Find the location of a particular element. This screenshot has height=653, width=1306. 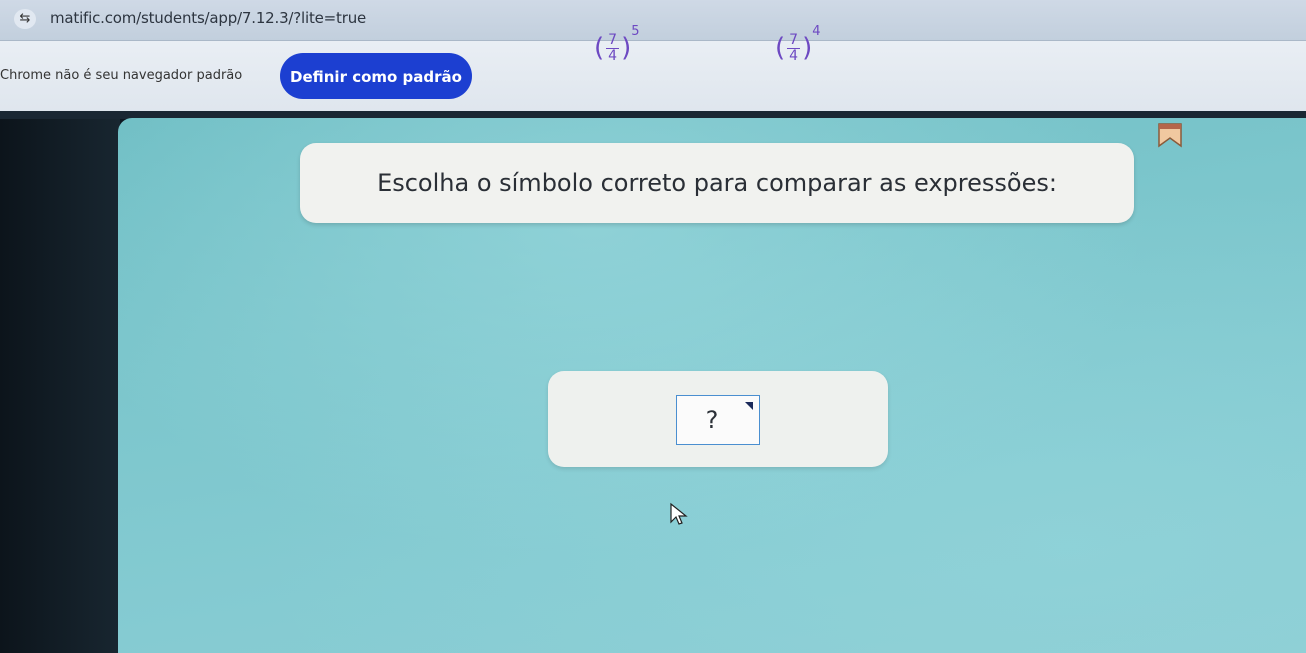

right-expression: ( 7 4 ) 4 is located at coordinates (798, 47).